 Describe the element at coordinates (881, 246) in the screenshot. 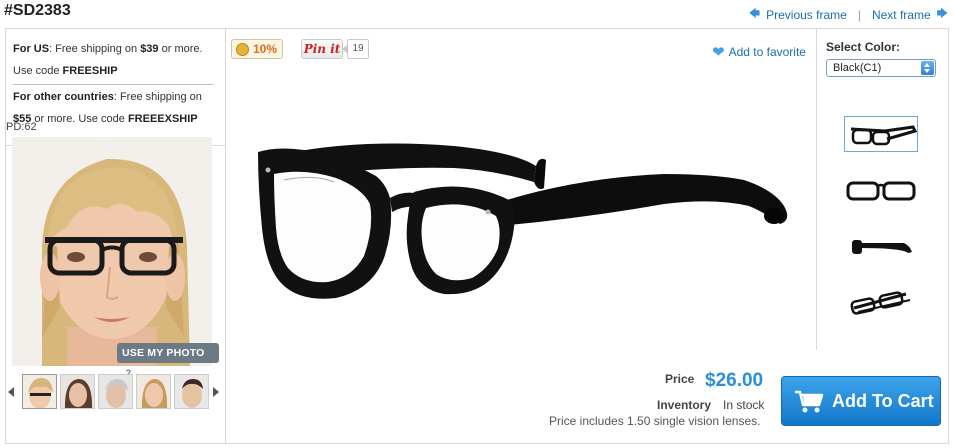

I see `view-thumbnail-side` at that location.